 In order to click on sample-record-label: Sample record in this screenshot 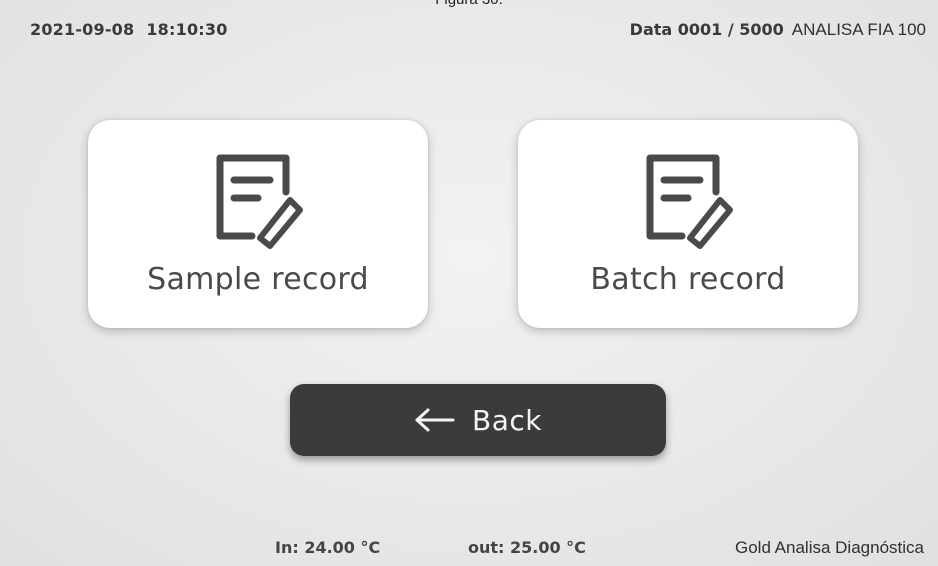, I will do `click(258, 279)`.